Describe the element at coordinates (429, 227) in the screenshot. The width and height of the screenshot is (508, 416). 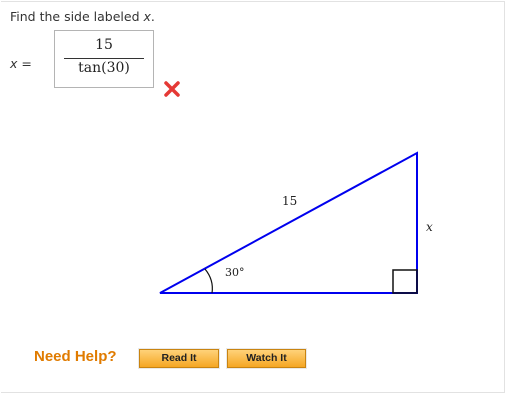
I see `side-label: x` at that location.